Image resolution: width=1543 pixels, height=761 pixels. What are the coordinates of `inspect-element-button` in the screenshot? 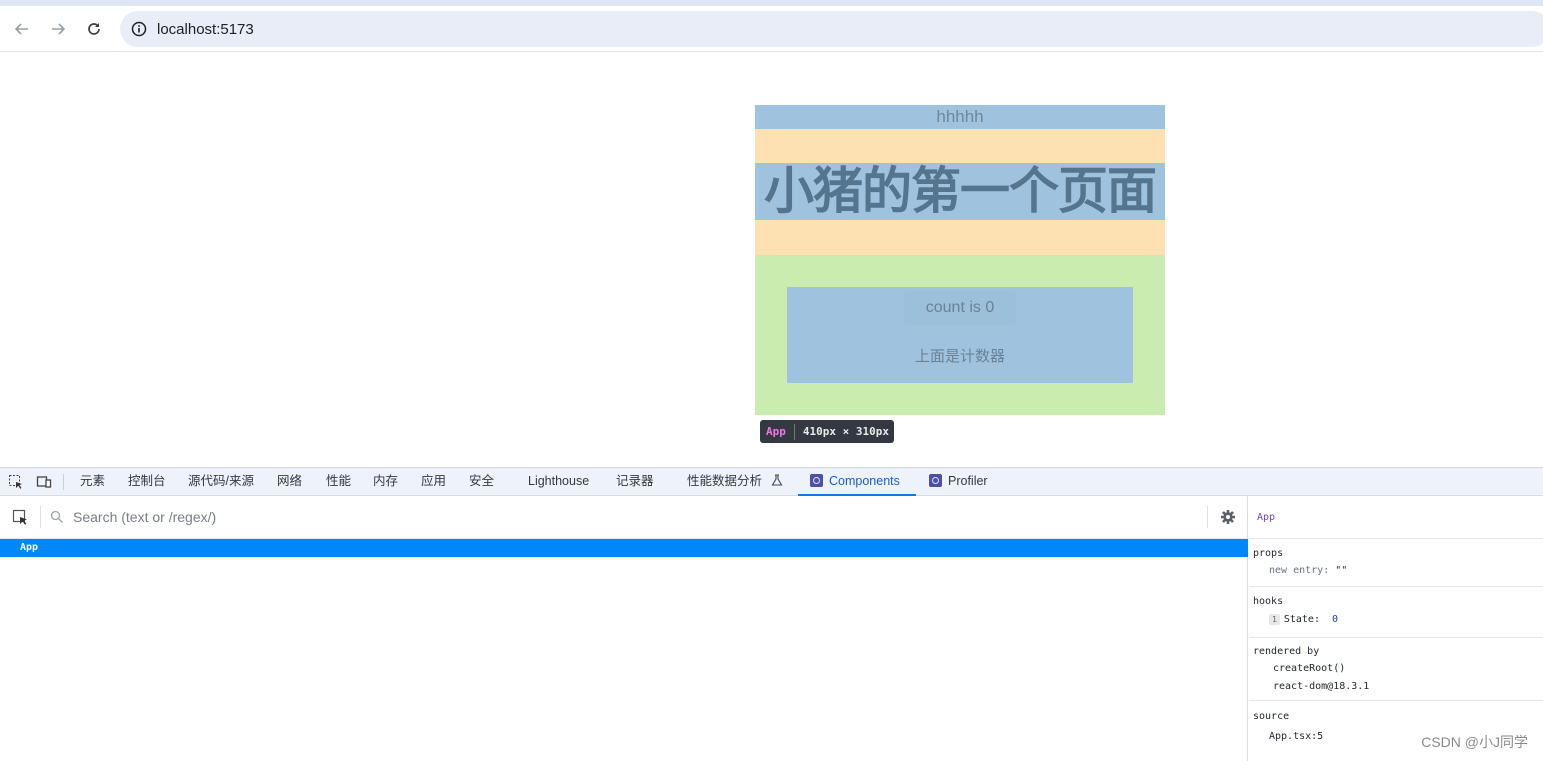 It's located at (16, 482).